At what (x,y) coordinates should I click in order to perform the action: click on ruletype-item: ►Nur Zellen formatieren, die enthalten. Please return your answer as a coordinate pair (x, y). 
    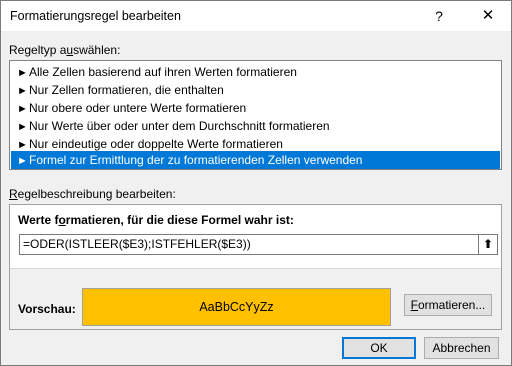
    Looking at the image, I should click on (255, 90).